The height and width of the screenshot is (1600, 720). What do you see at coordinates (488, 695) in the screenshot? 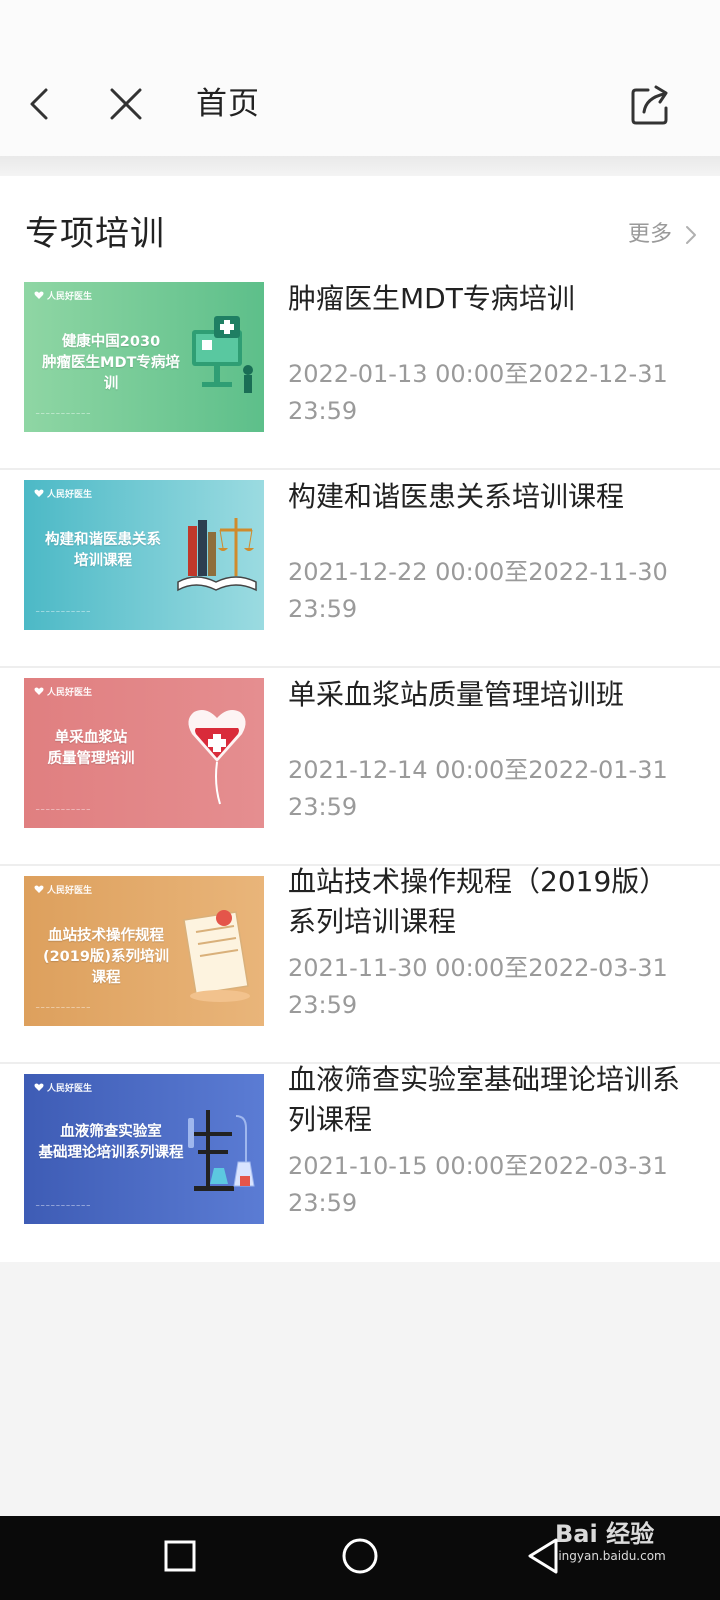
I see `course-title: 单采血浆站质量管理培训班` at bounding box center [488, 695].